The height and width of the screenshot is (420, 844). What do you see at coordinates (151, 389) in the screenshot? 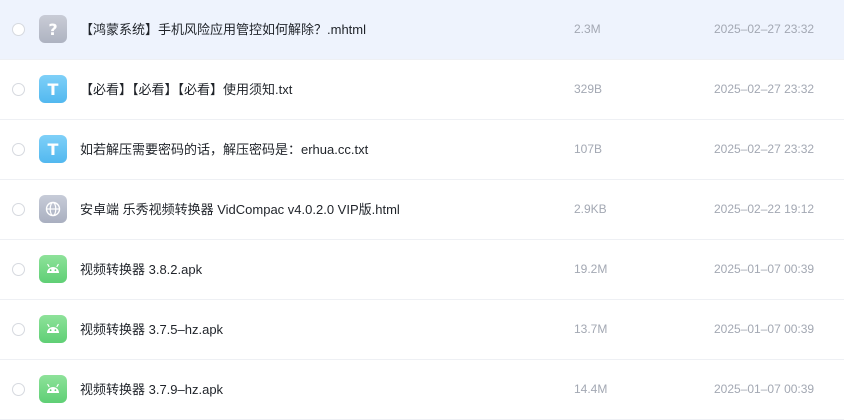
I see `file-name: 视频转换器 3.7.9–hz.apk` at bounding box center [151, 389].